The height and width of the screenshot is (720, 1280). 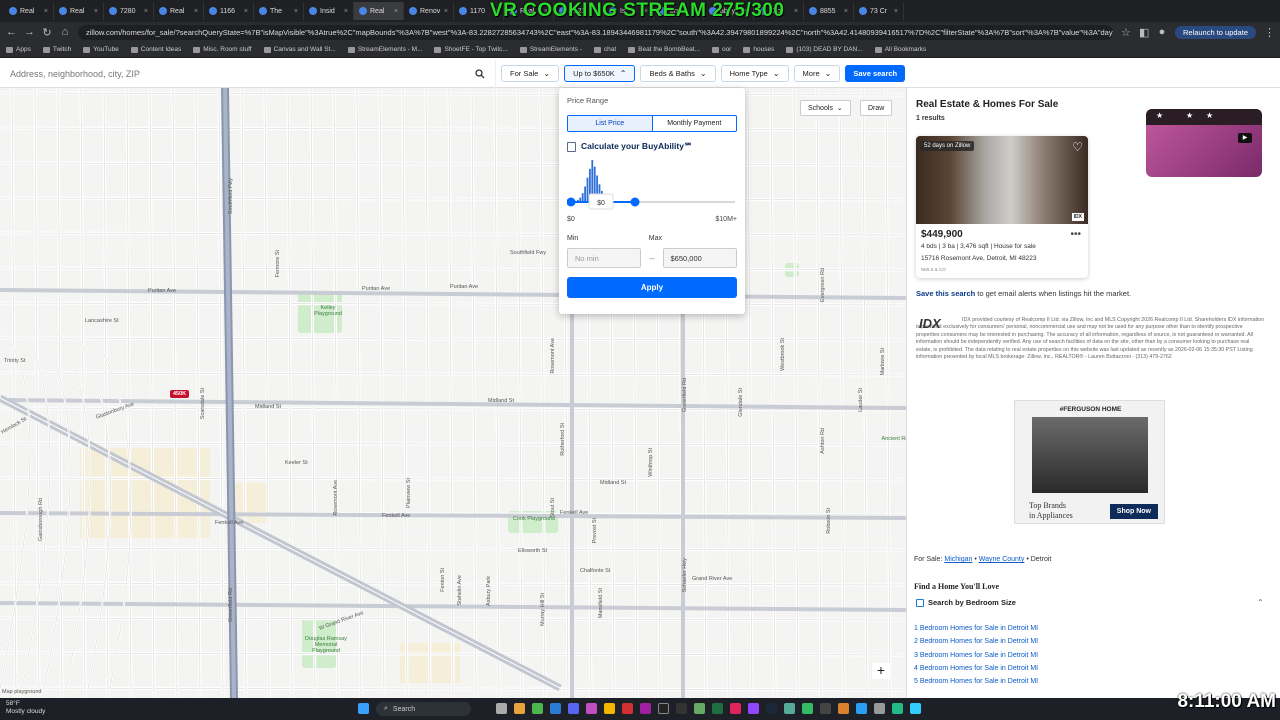 I want to click on save-search-link: Save this search, so click(x=945, y=293).